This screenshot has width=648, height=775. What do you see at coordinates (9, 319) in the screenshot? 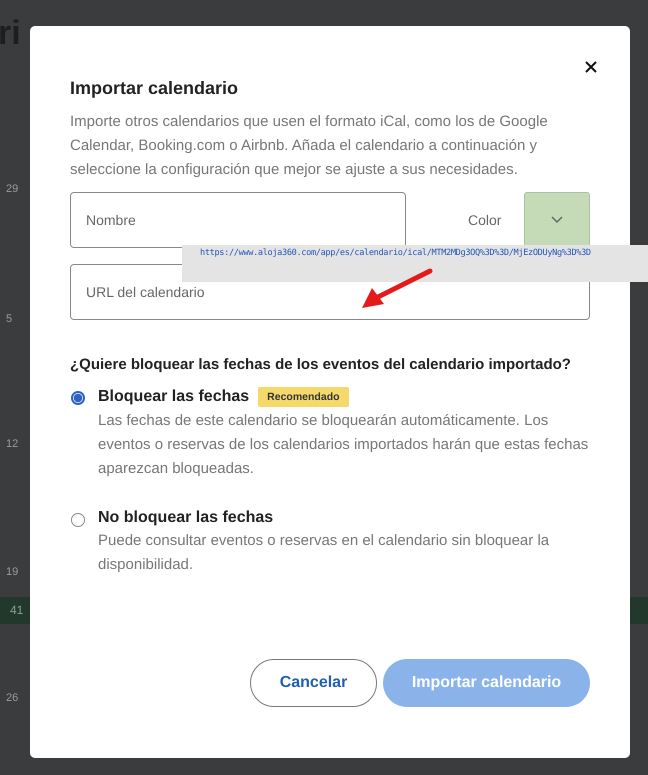
I see `day-number: 5` at bounding box center [9, 319].